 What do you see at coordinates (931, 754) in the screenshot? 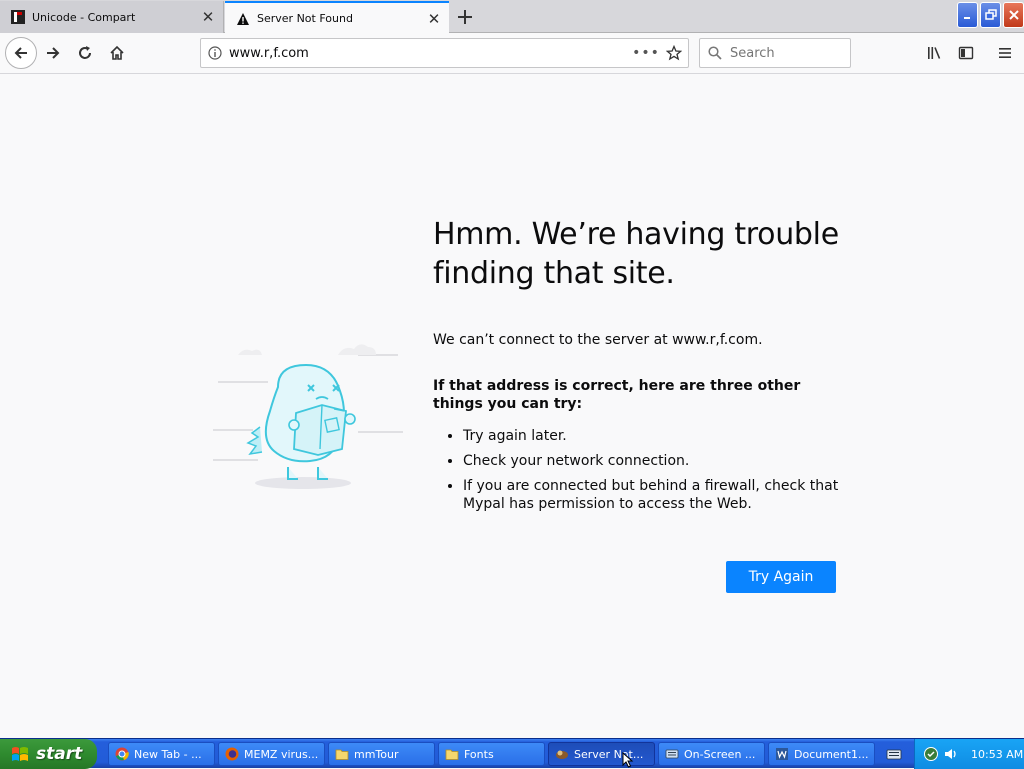
I see `security-shield-icon` at bounding box center [931, 754].